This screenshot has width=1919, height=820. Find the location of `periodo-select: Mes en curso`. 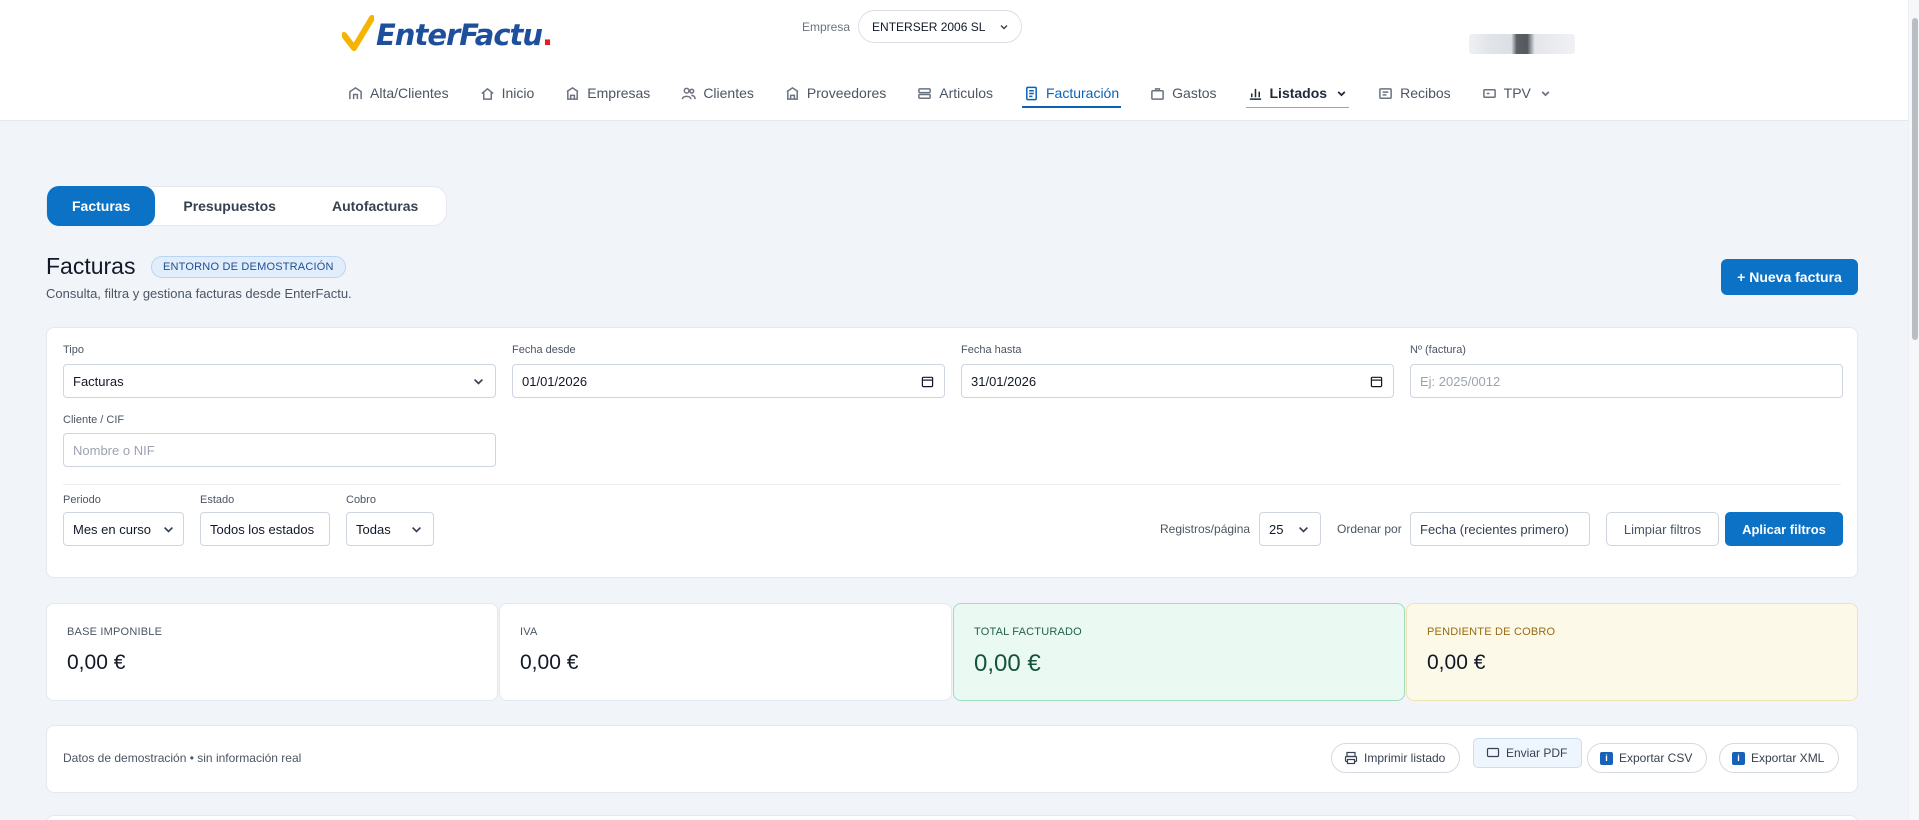

periodo-select: Mes en curso is located at coordinates (123, 529).